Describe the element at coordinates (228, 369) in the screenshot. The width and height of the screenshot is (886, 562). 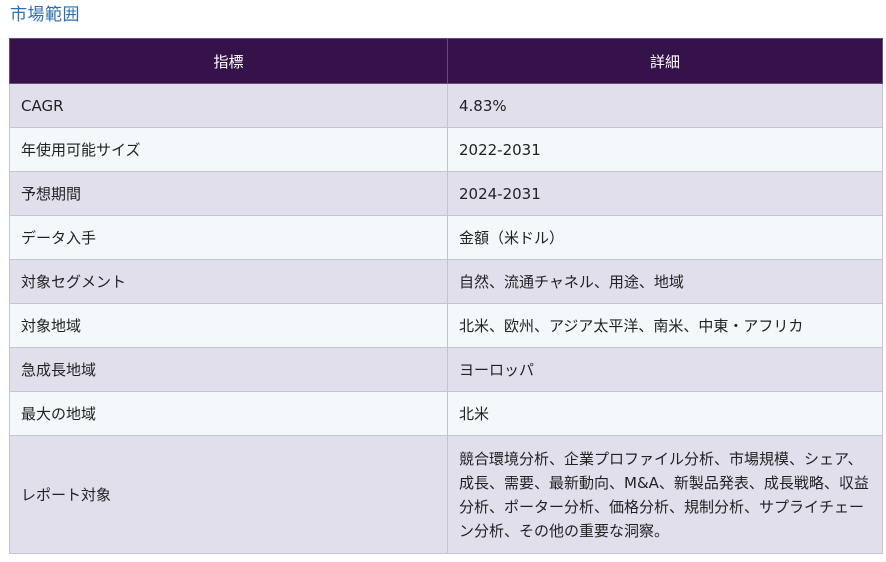
I see `row-label: 急成長地域` at that location.